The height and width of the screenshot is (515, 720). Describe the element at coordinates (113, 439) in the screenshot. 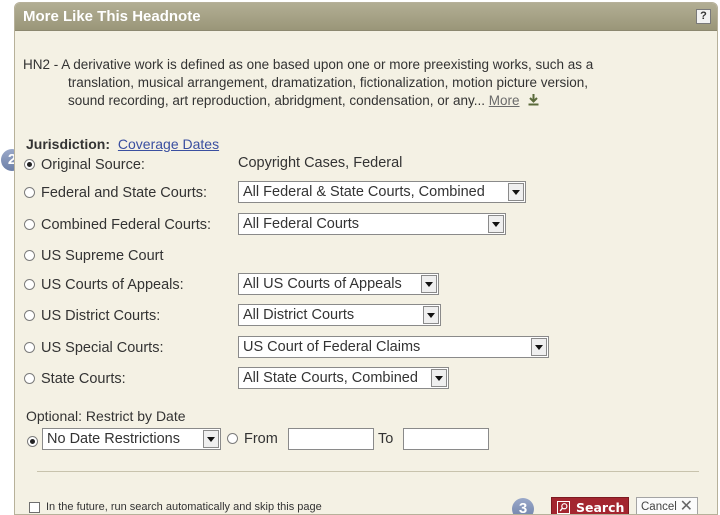

I see `date-restriction-select-value: No Date Restrictions` at that location.